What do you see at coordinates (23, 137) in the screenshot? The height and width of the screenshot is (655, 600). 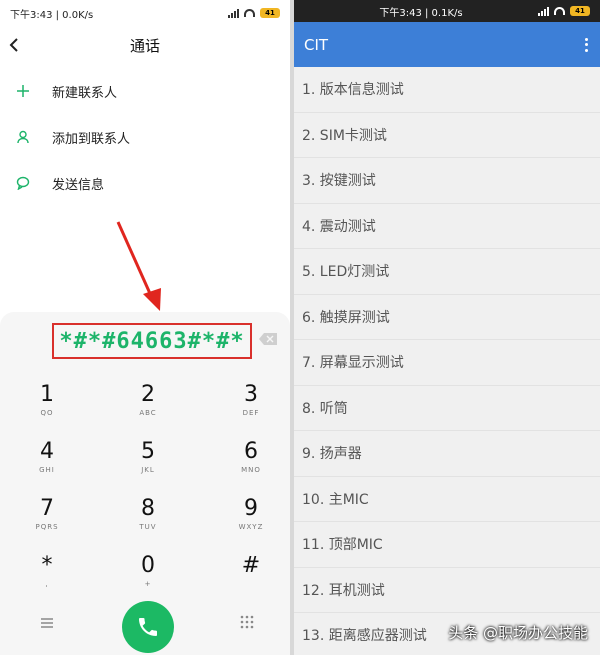 I see `person-icon` at bounding box center [23, 137].